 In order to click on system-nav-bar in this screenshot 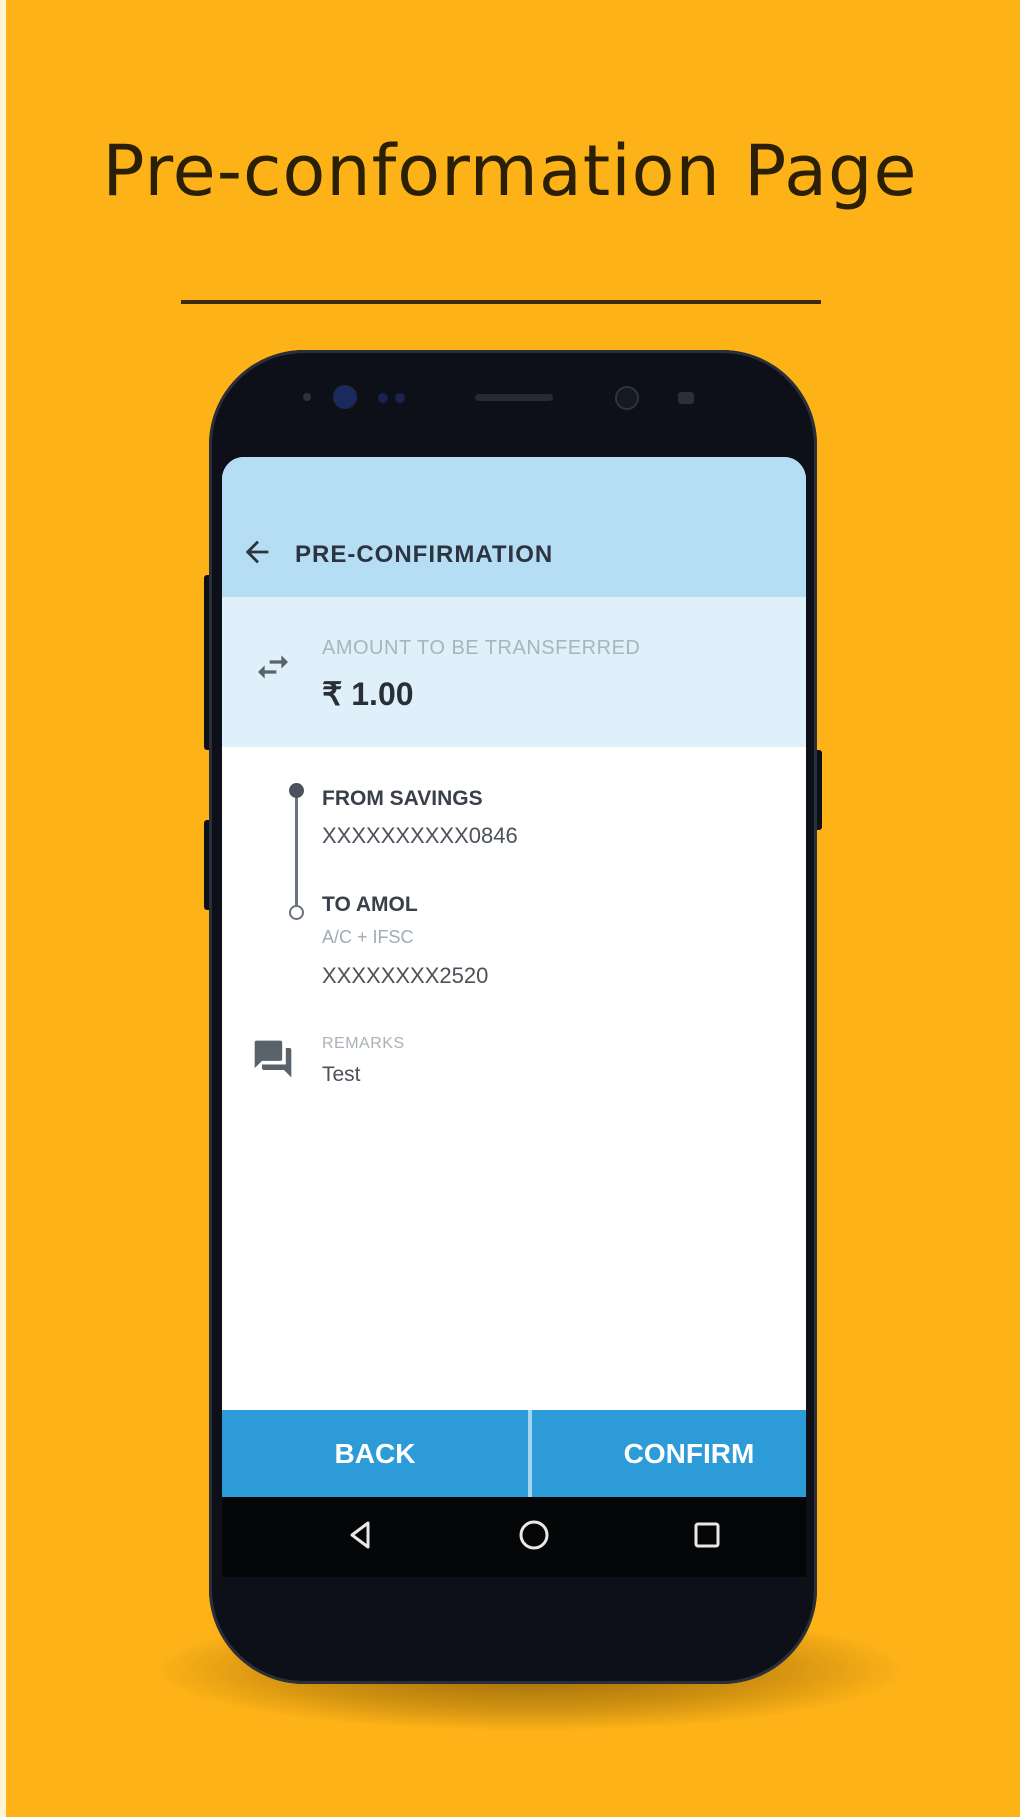, I will do `click(514, 1537)`.